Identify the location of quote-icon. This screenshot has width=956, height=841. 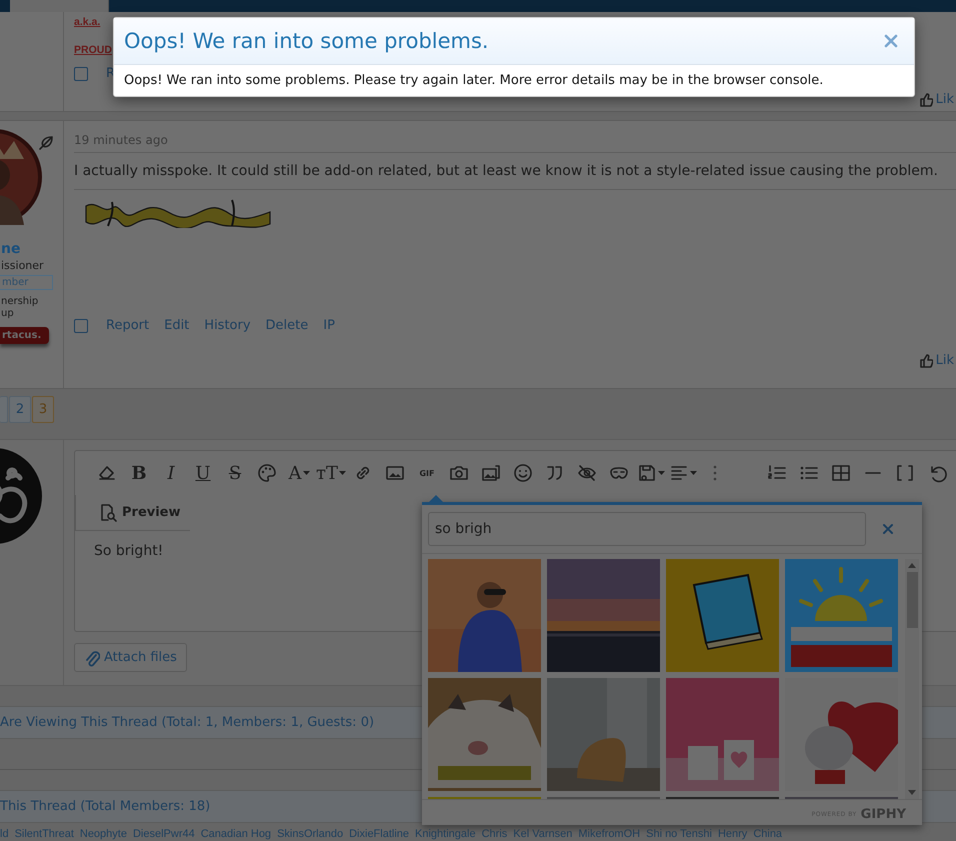
(555, 473).